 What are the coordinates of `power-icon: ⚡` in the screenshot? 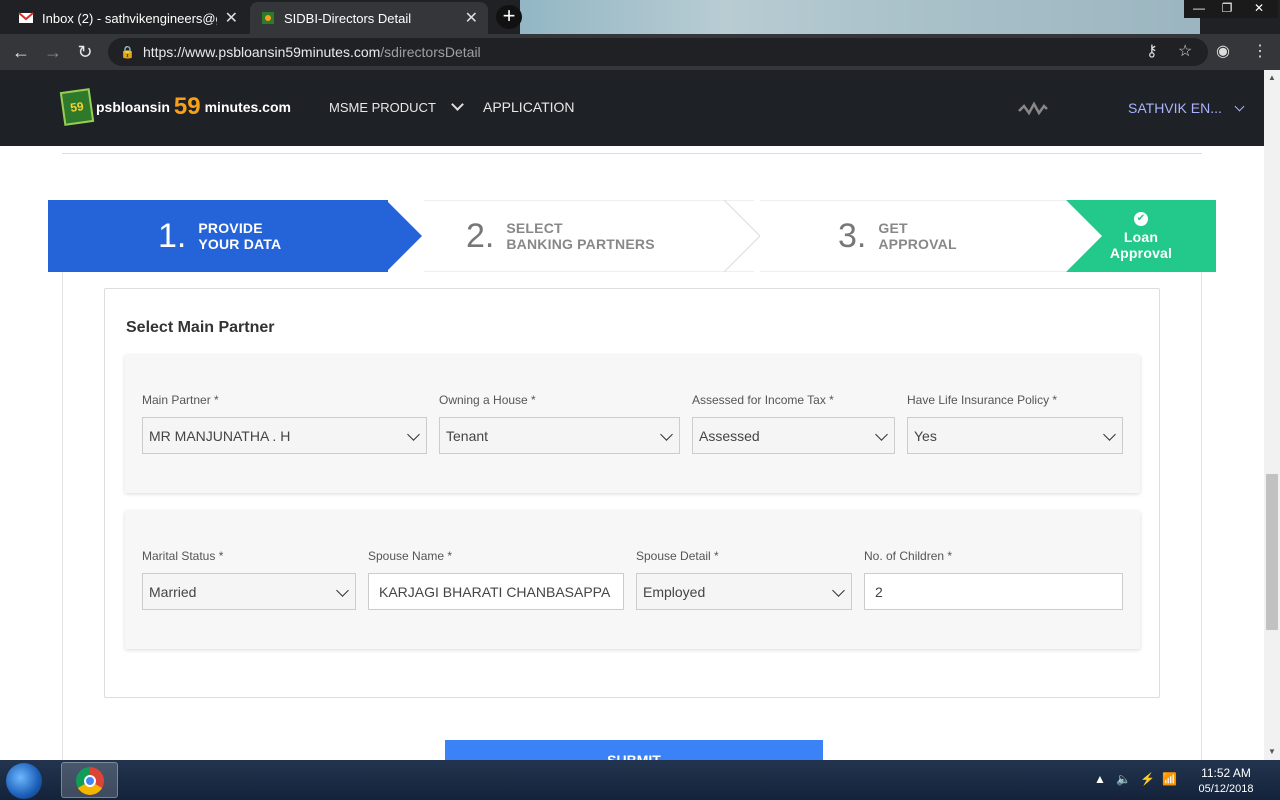 It's located at (1147, 779).